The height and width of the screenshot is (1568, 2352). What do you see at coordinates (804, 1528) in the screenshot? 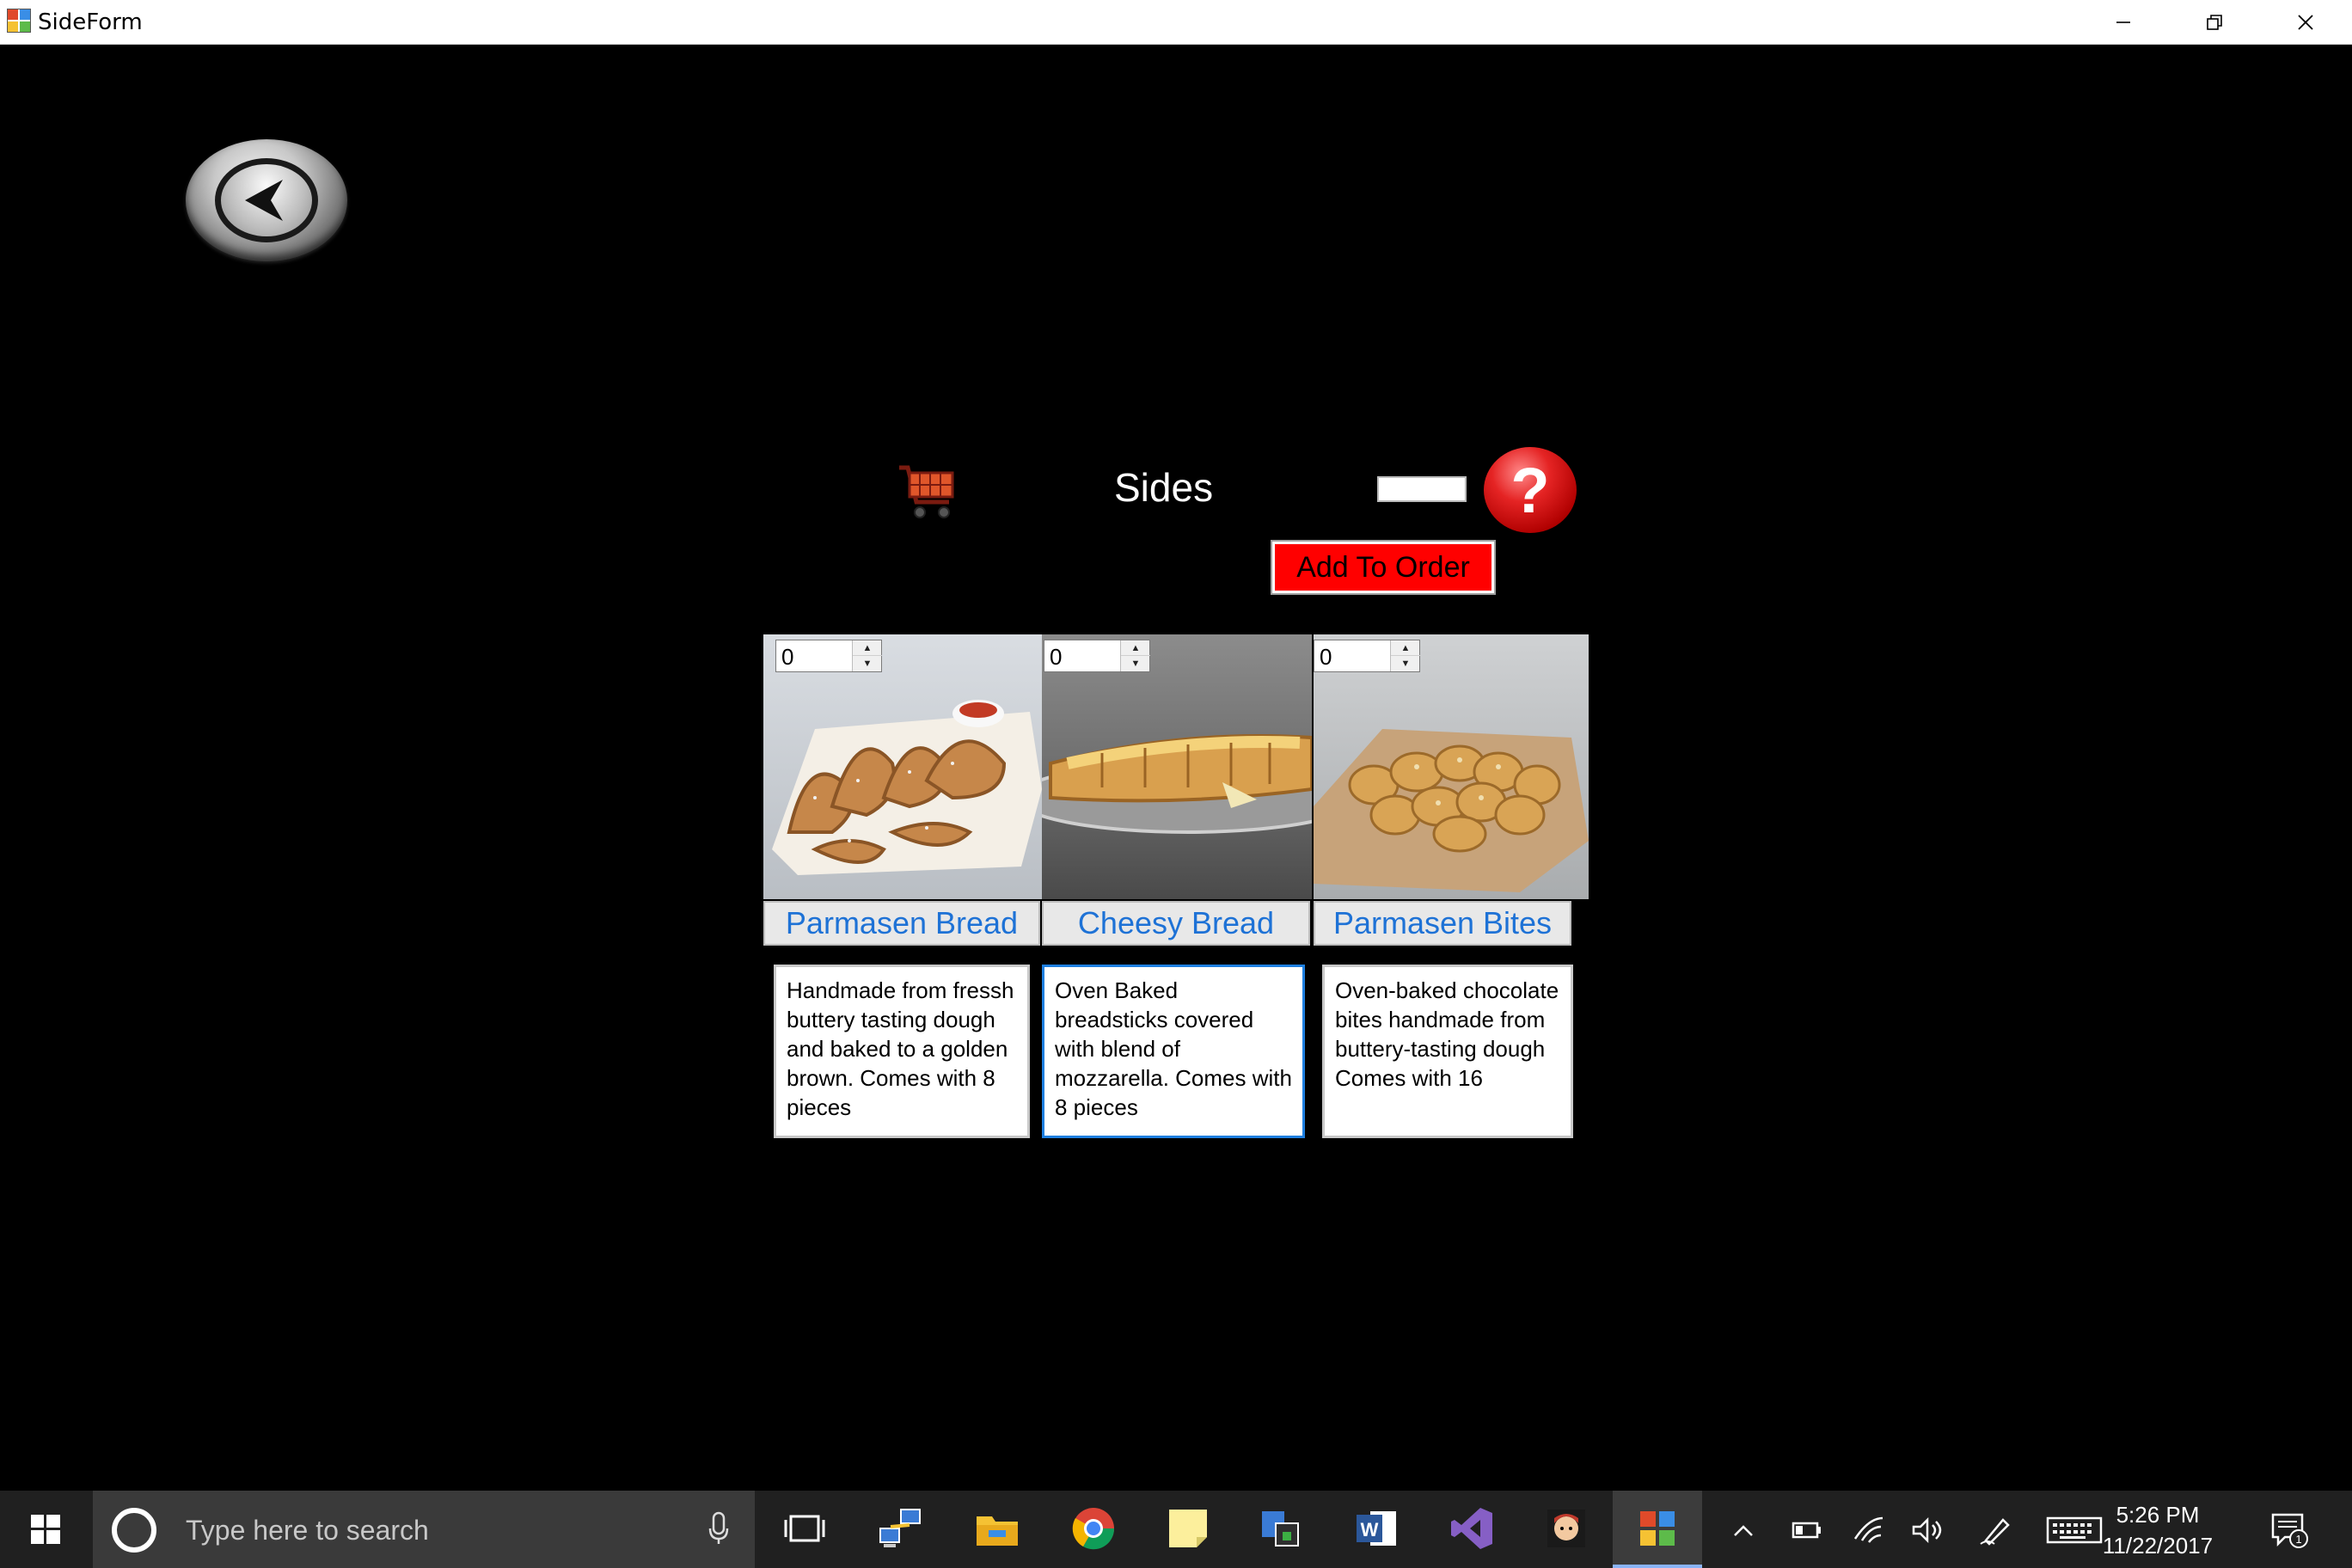
I see `task-view-icon` at bounding box center [804, 1528].